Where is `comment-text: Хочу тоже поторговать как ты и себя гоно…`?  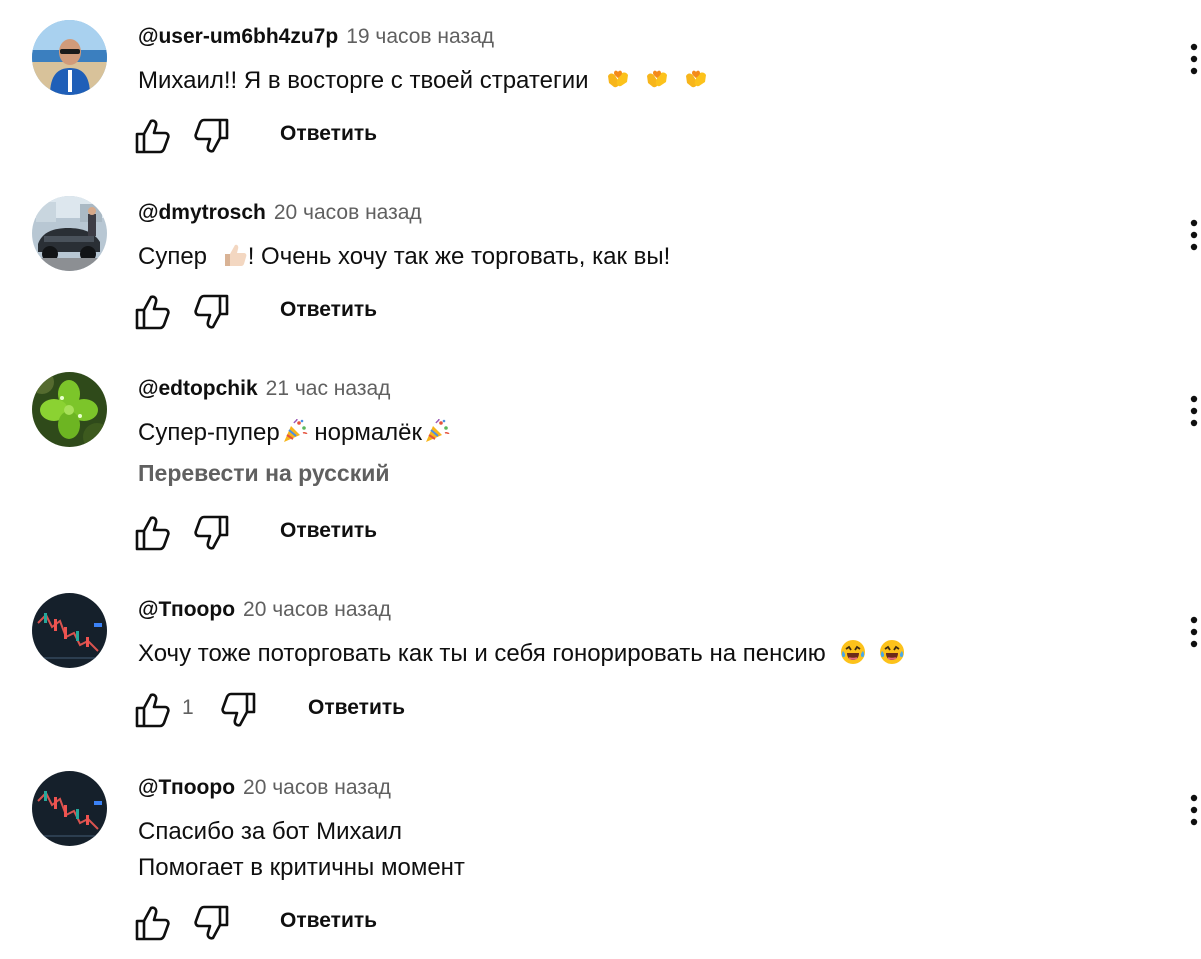
comment-text: Хочу тоже поторговать как ты и себя гоно… is located at coordinates (521, 654).